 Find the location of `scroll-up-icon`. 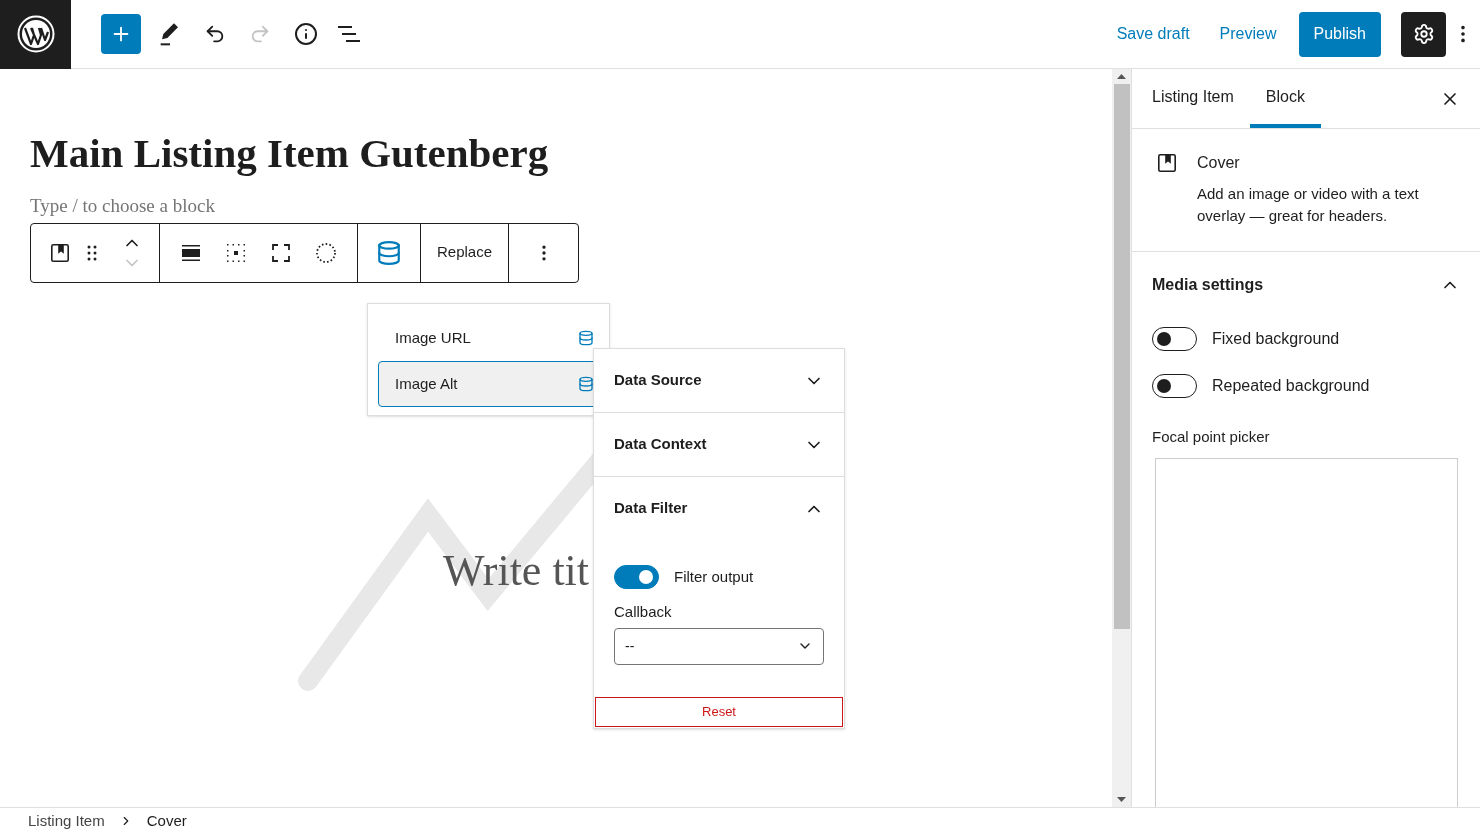

scroll-up-icon is located at coordinates (1121, 76).